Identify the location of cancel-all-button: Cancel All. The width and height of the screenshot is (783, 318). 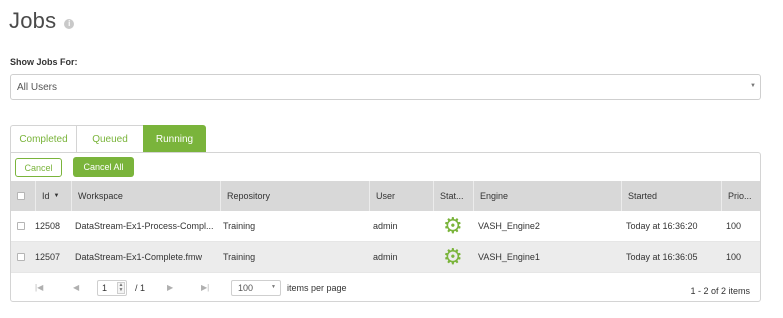
(103, 167).